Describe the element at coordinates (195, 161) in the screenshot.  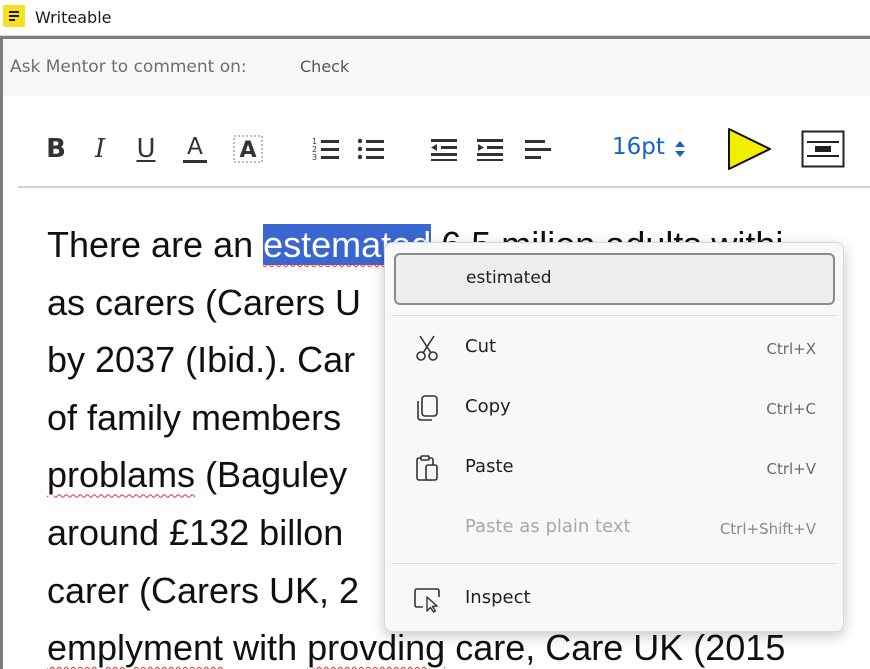
I see `font-color-bar` at that location.